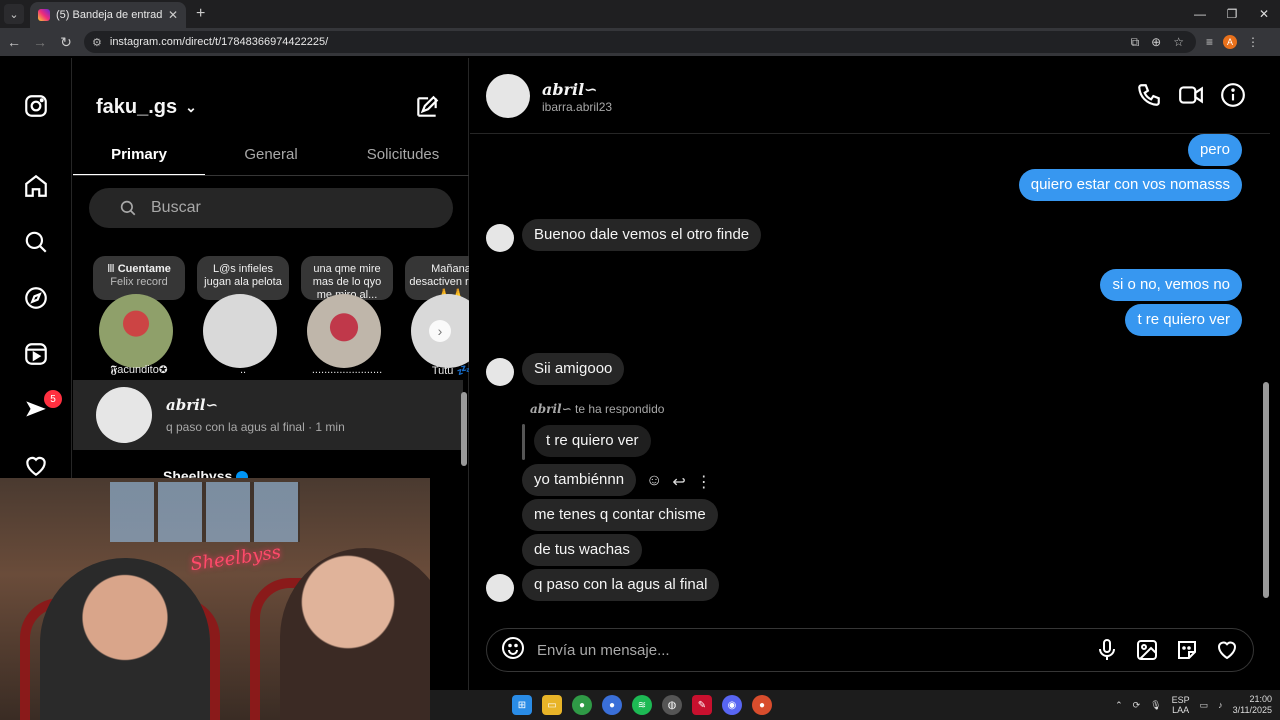 Image resolution: width=1280 pixels, height=720 pixels. What do you see at coordinates (1264, 14) in the screenshot?
I see `close-window-icon: ✕` at bounding box center [1264, 14].